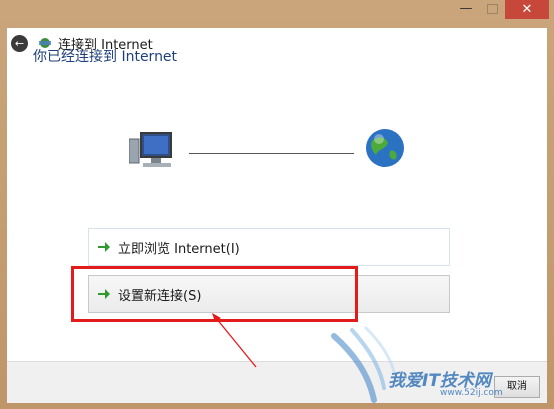 The height and width of the screenshot is (409, 554). I want to click on back-arrow-icon: ←, so click(19, 43).